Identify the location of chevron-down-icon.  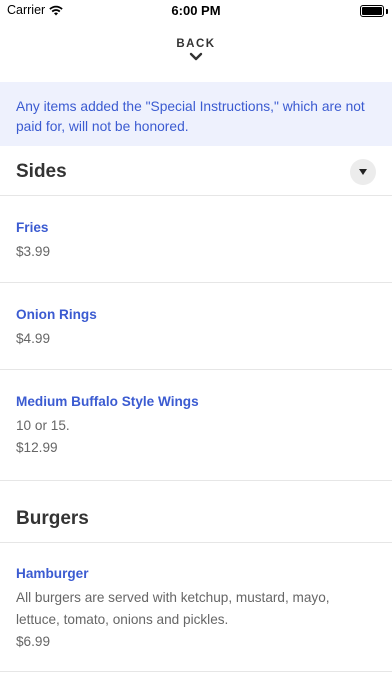
(196, 56).